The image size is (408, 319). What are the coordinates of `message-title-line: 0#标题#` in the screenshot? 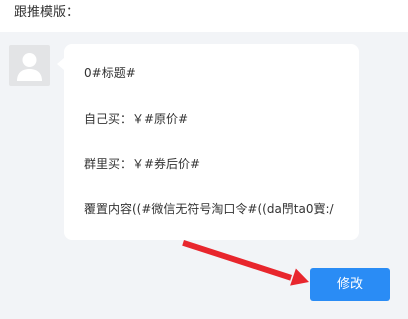 It's located at (110, 73).